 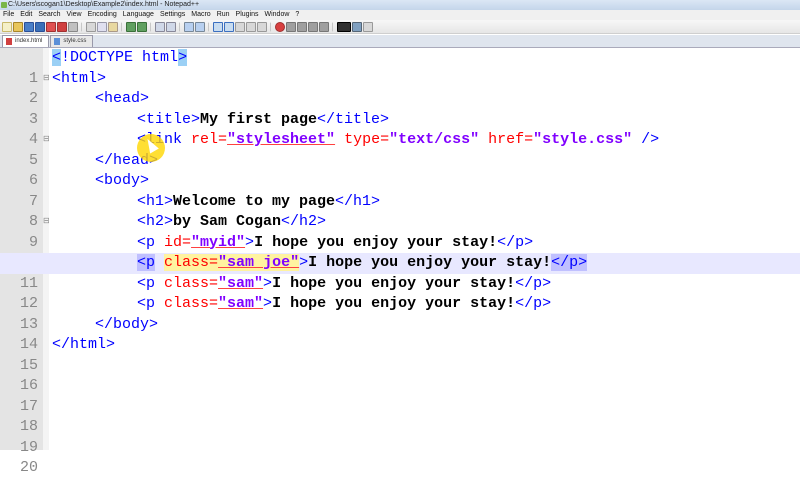 I want to click on toolbar, so click(x=400, y=27).